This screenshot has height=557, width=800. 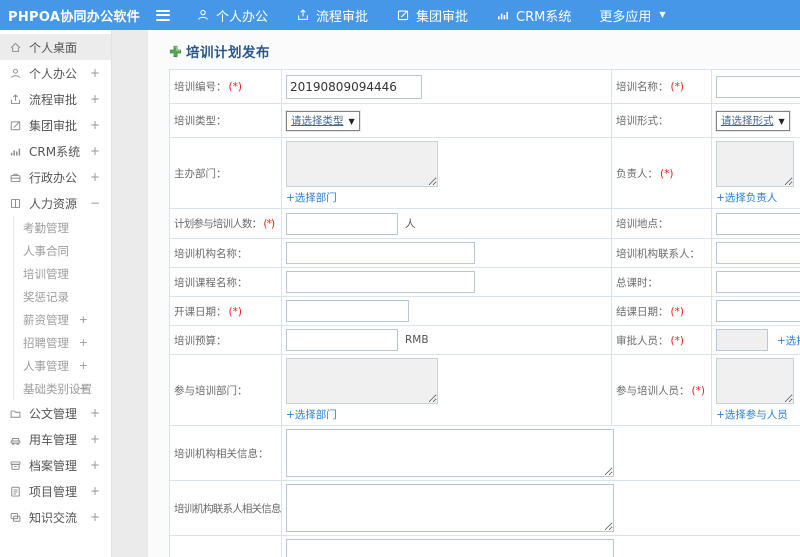 What do you see at coordinates (55, 465) in the screenshot?
I see `sidebar-item-archive-mgmt: 档案管理 +` at bounding box center [55, 465].